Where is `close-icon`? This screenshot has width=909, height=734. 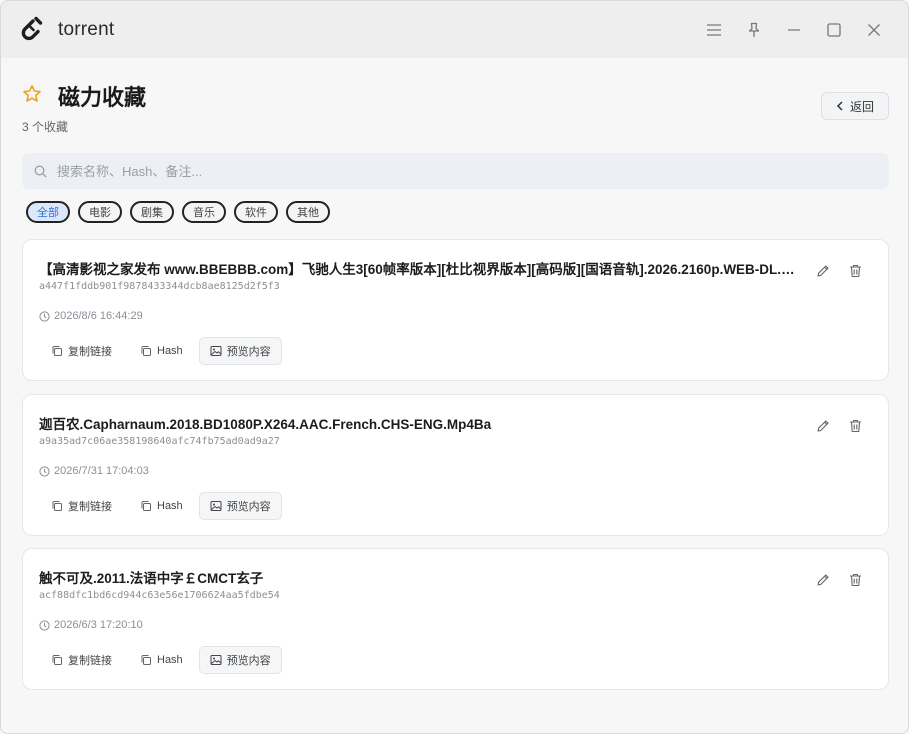
close-icon is located at coordinates (874, 30).